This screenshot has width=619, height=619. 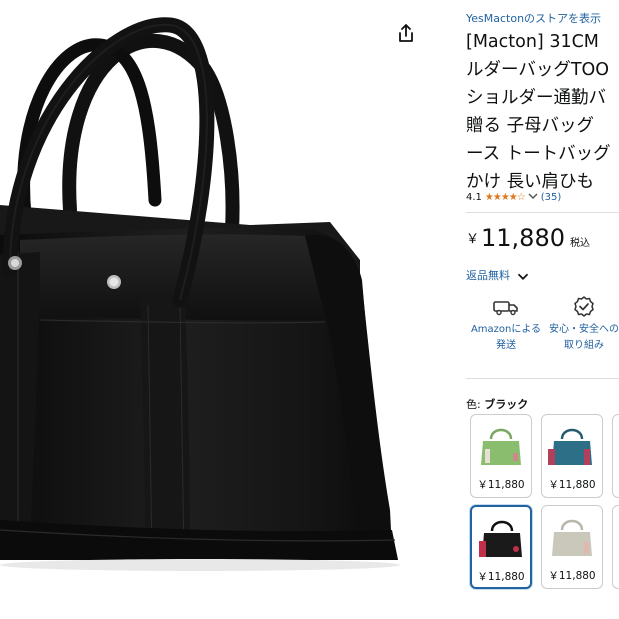 What do you see at coordinates (501, 446) in the screenshot?
I see `green-bag-thumbnail` at bounding box center [501, 446].